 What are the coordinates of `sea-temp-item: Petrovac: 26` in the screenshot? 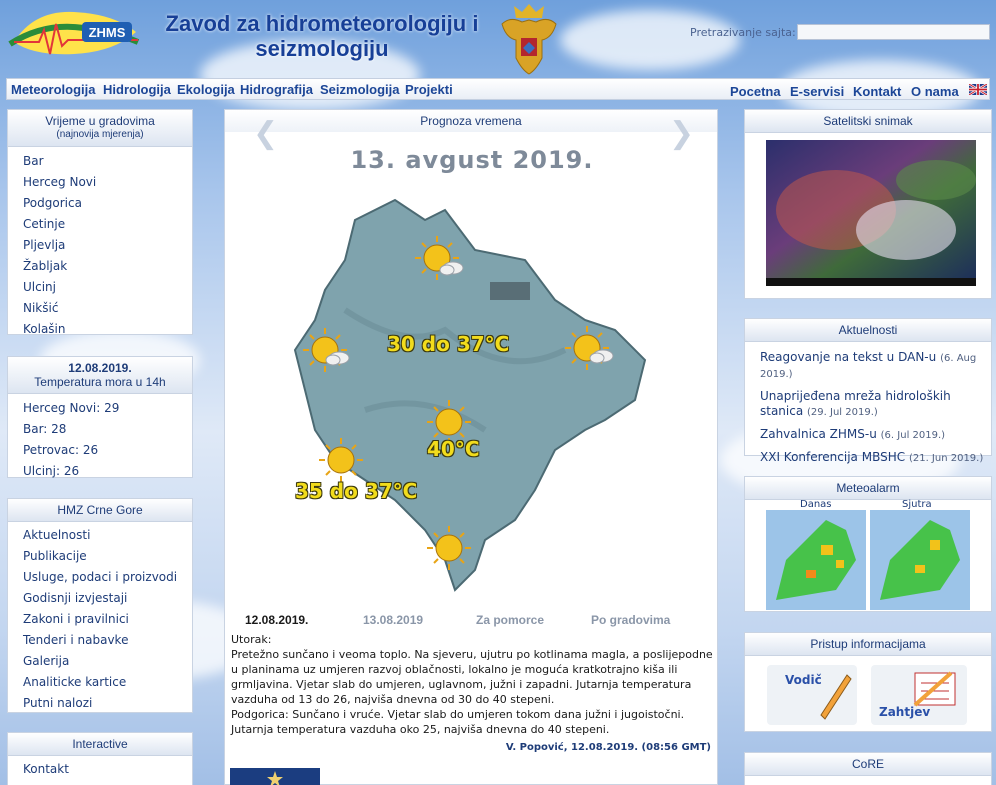 It's located at (107, 450).